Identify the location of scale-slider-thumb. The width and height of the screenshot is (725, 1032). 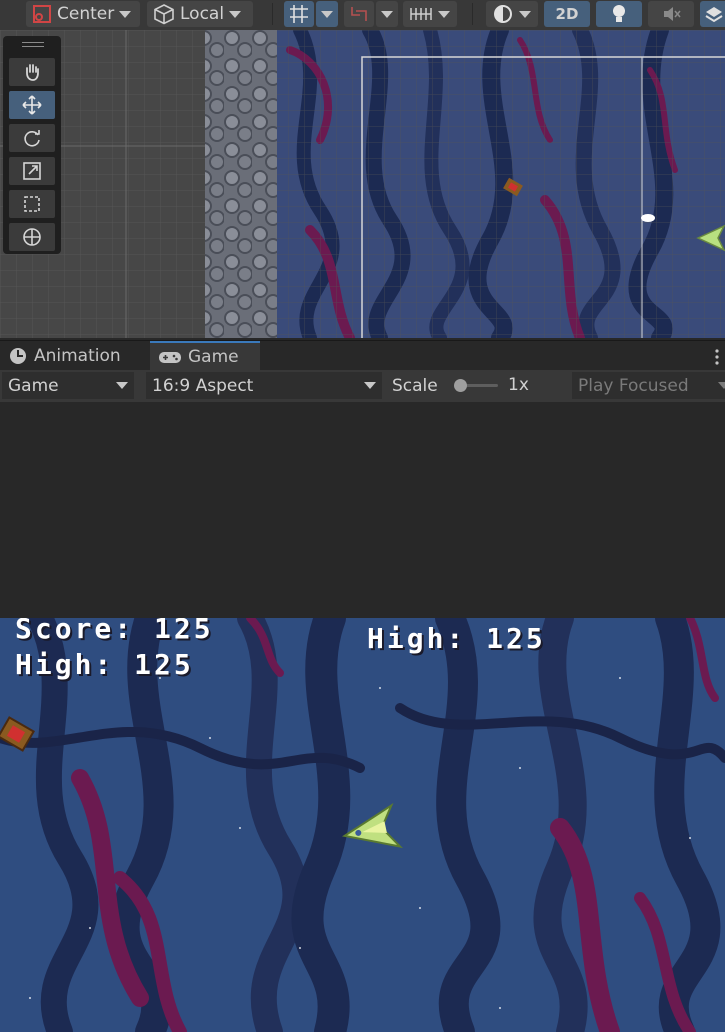
(460, 385).